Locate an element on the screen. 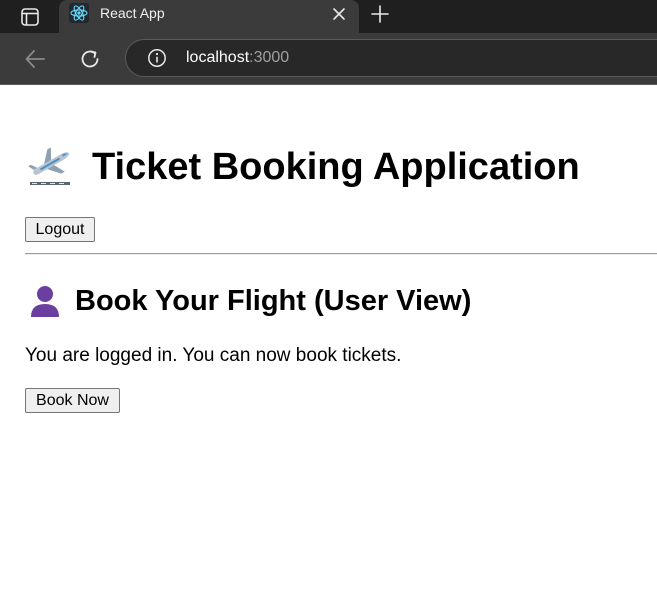 Image resolution: width=657 pixels, height=594 pixels. info-icon is located at coordinates (157, 58).